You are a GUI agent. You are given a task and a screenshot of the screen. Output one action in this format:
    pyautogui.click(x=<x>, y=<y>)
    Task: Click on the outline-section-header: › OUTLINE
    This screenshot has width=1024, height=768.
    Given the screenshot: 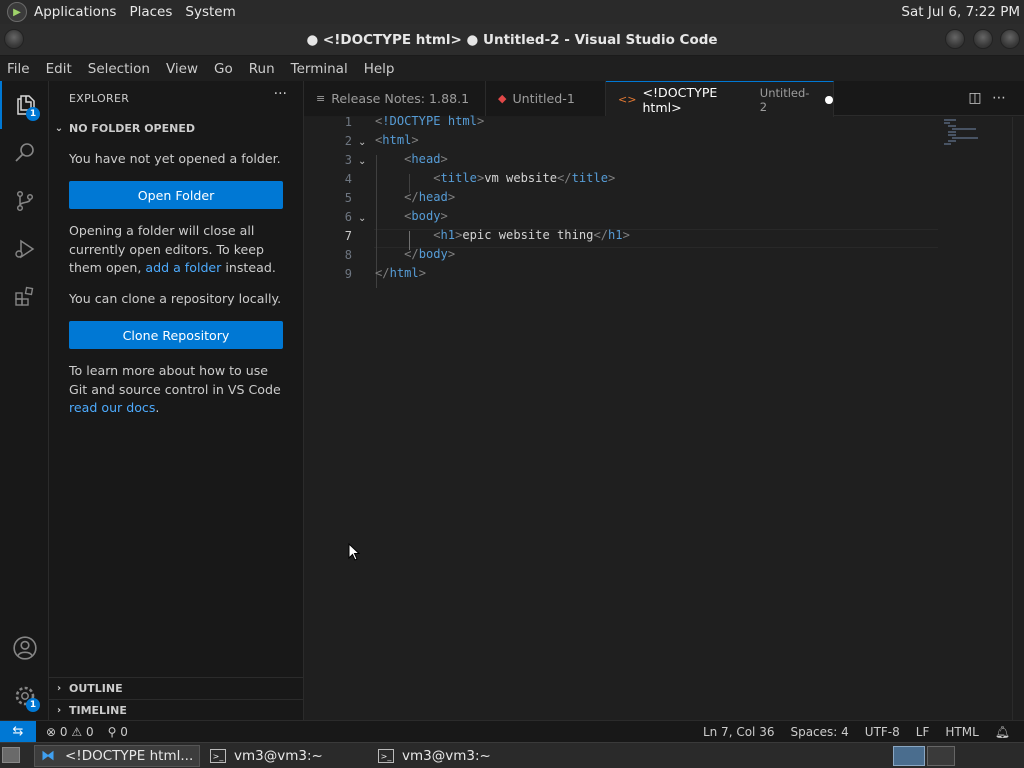 What is the action you would take?
    pyautogui.click(x=176, y=688)
    